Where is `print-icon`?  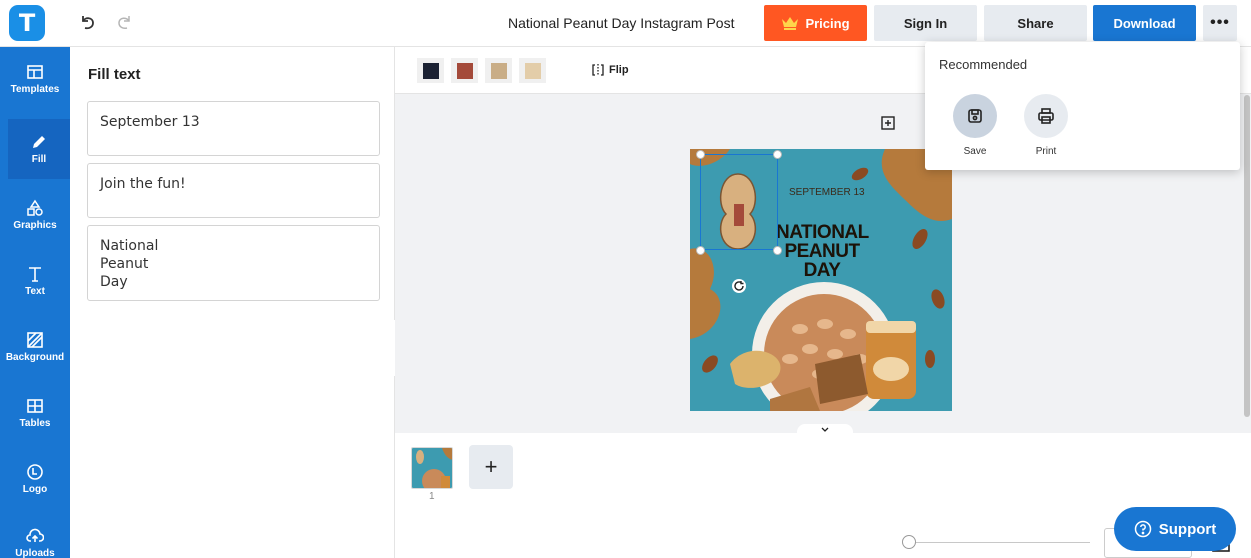
print-icon is located at coordinates (1046, 116).